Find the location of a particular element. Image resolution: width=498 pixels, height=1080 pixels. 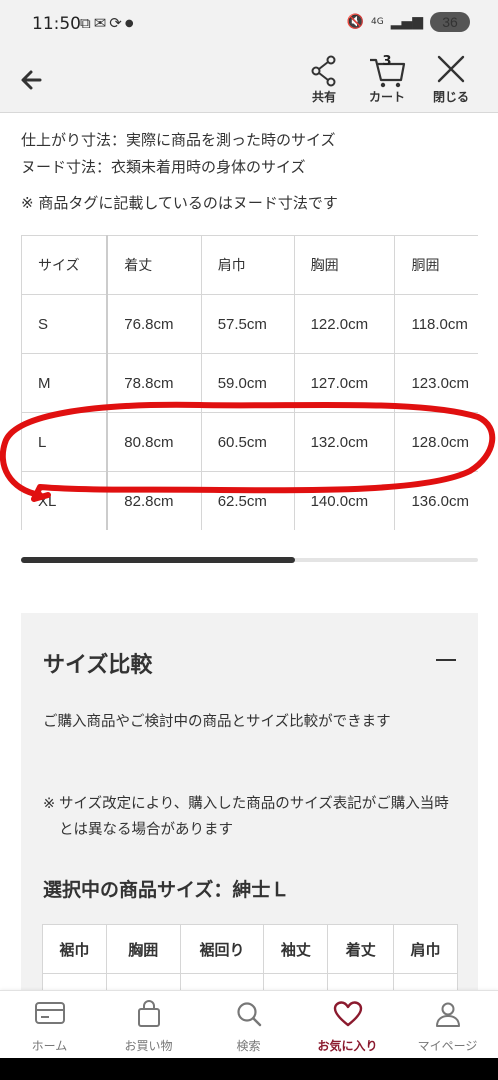

bottom-nav: ホーム お買い物 検索 お気に入り マイページ is located at coordinates (249, 1024).